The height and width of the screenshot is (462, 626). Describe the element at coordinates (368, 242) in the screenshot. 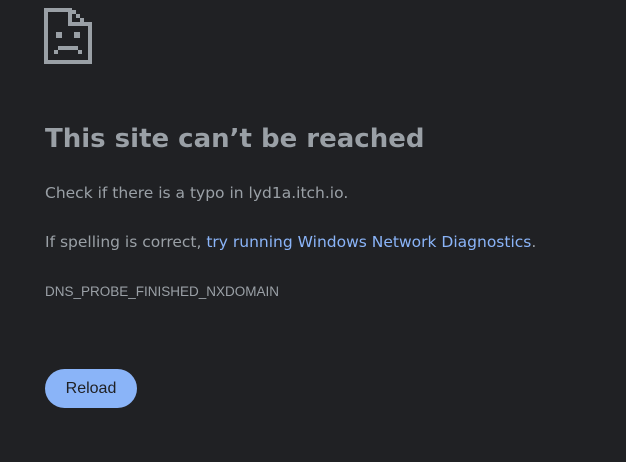

I see `network-diagnostics-link: try running Windows Network Diagnostics` at that location.